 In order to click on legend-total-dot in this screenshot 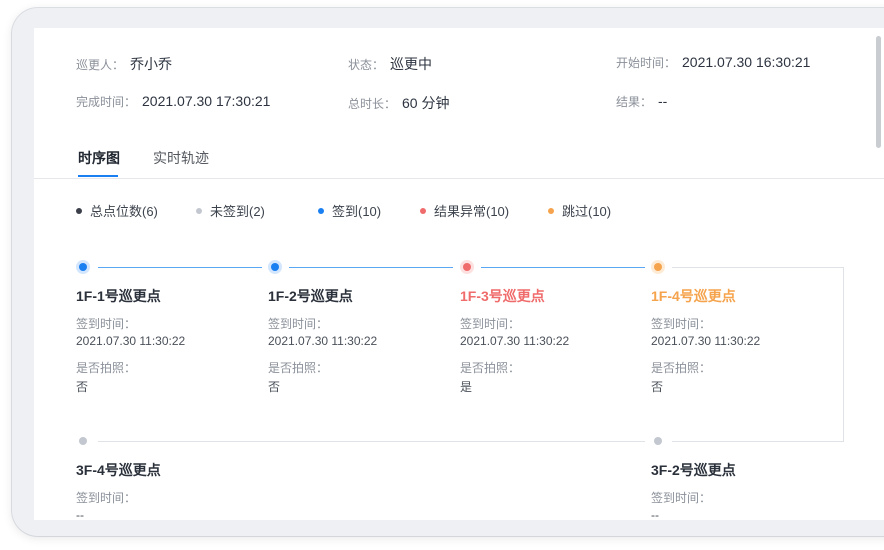, I will do `click(79, 210)`.